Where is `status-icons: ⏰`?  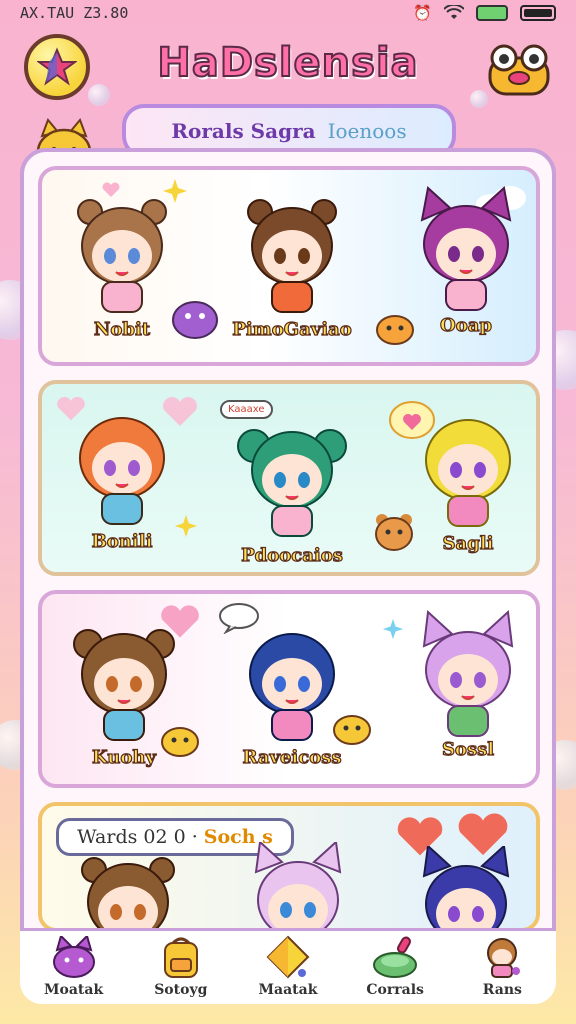 status-icons: ⏰ is located at coordinates (484, 13).